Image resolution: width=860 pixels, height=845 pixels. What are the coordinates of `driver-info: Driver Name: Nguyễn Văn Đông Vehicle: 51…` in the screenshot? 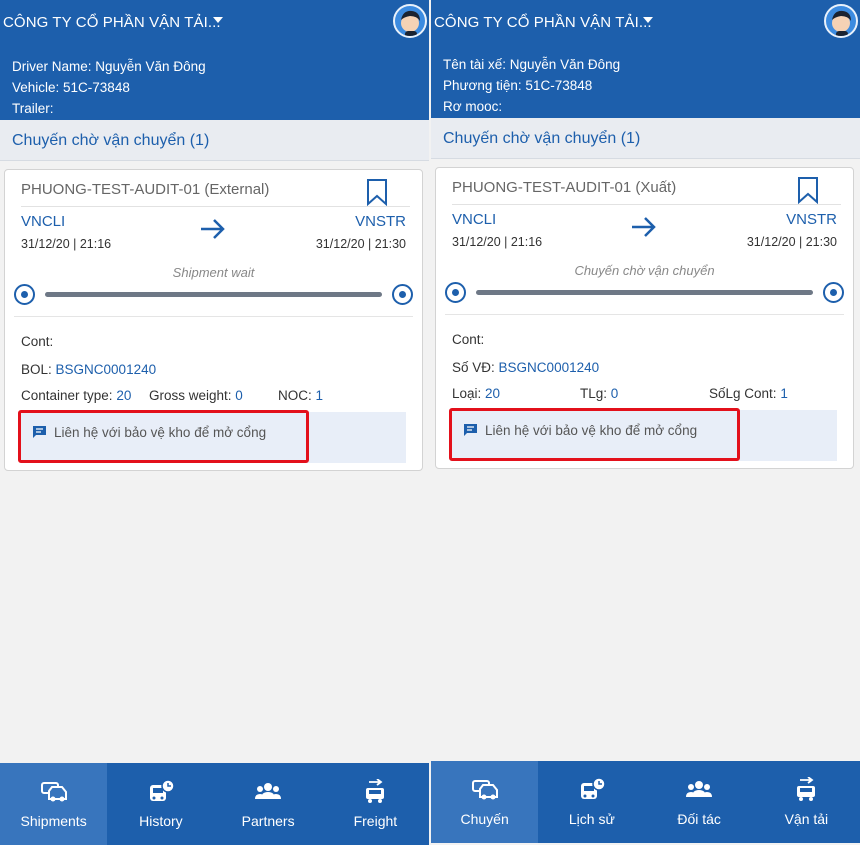 It's located at (109, 87).